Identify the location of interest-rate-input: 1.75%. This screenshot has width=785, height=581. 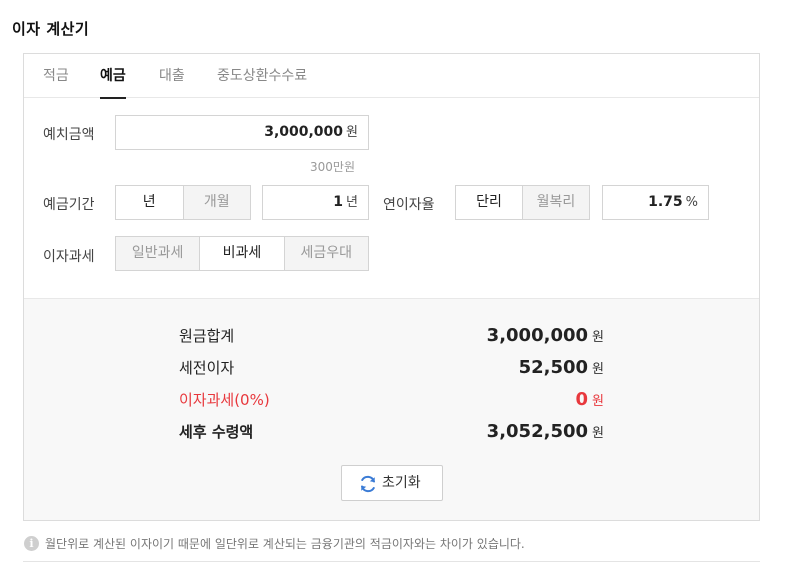
(655, 202).